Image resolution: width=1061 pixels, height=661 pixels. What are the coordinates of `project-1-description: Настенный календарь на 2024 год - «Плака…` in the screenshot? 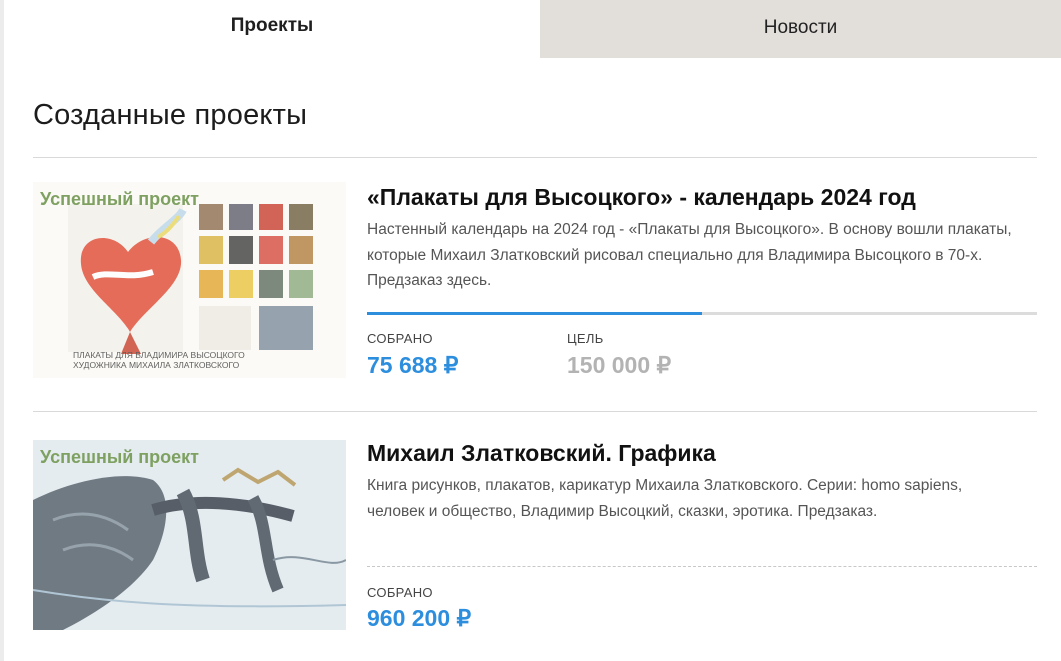 It's located at (689, 255).